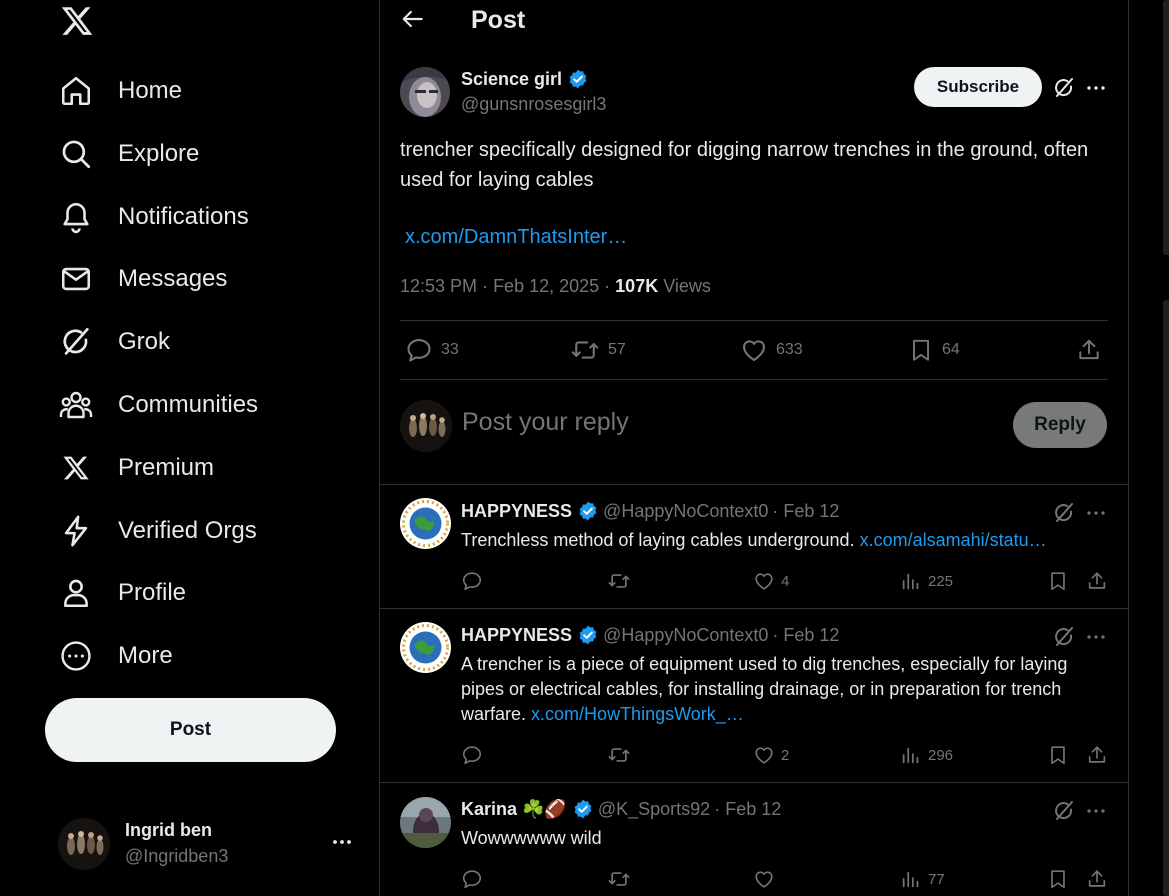  What do you see at coordinates (114, 342) in the screenshot?
I see `nav-grok: Grok` at bounding box center [114, 342].